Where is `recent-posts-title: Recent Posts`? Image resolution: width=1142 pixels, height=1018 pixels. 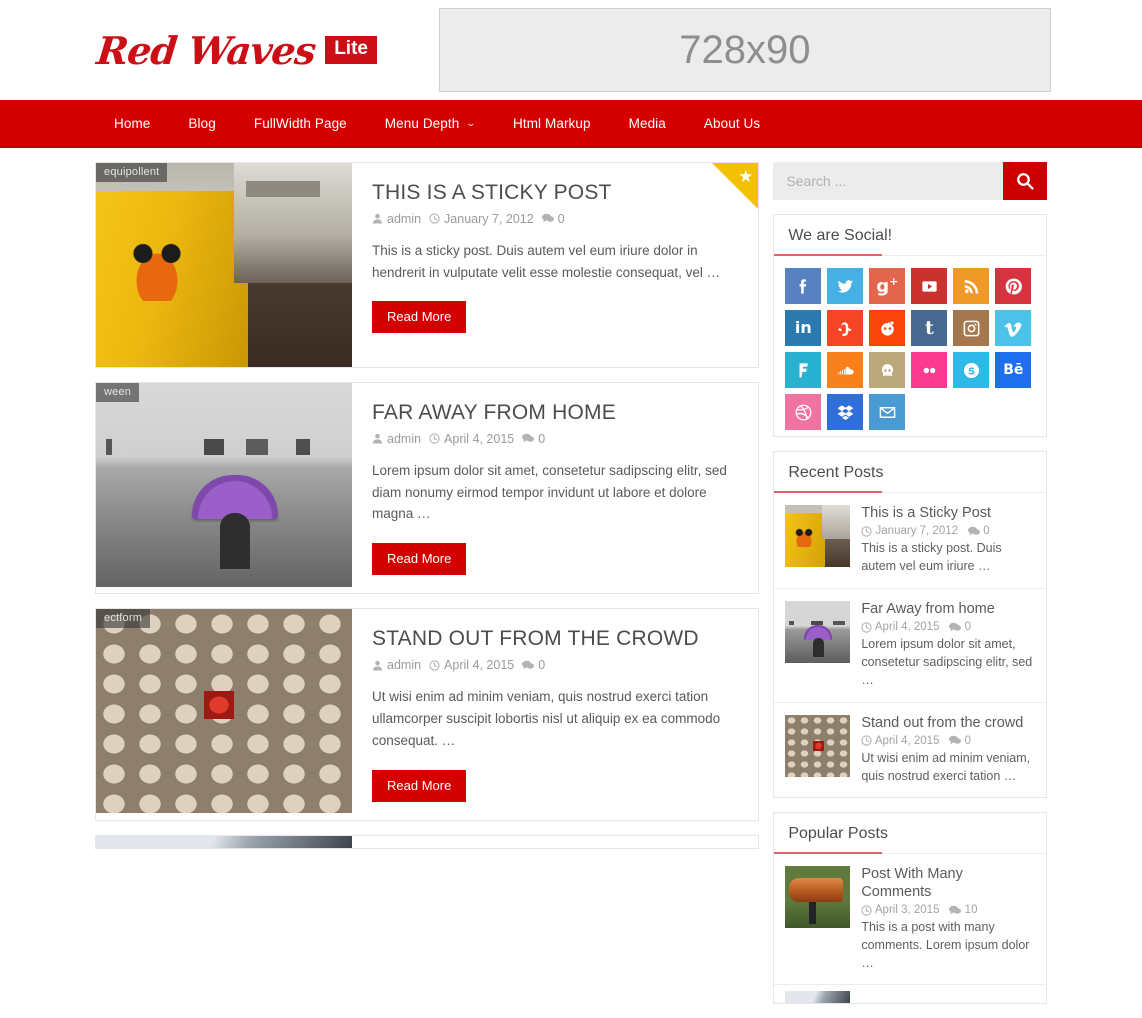
recent-posts-title: Recent Posts is located at coordinates (910, 472).